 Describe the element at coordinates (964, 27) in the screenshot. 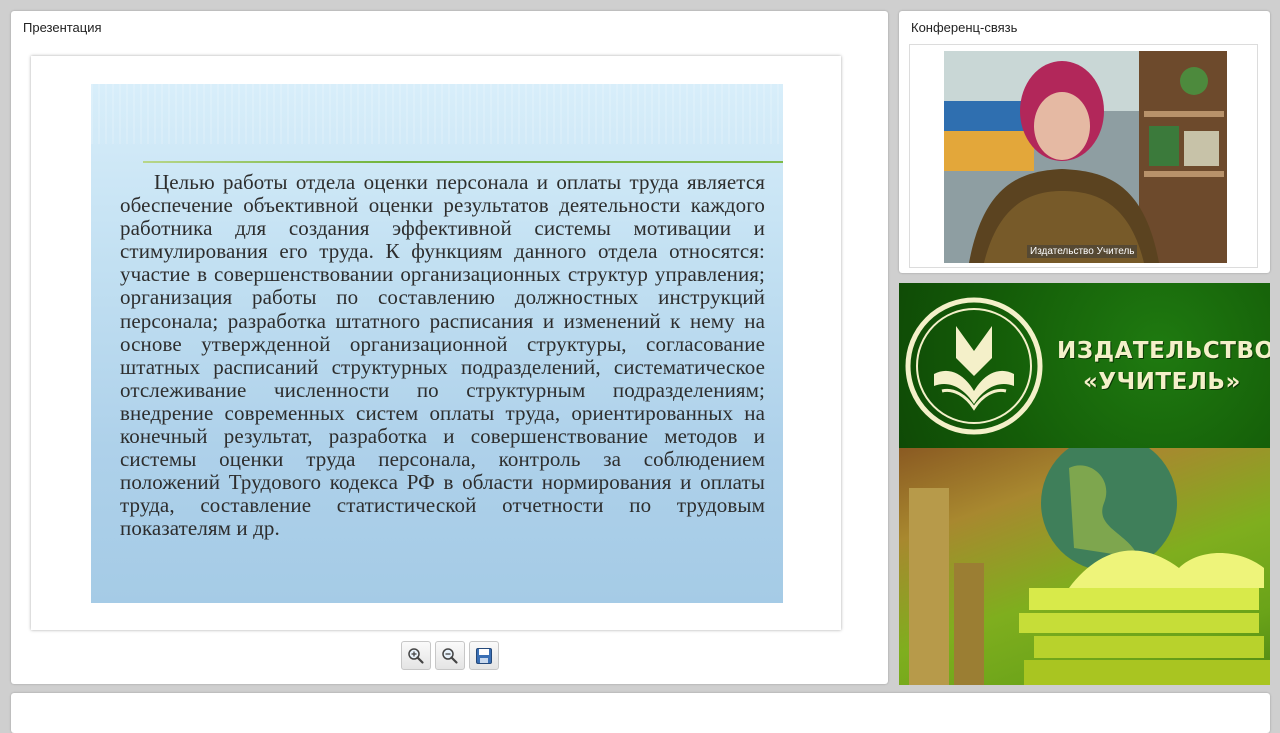

I see `conference-panel-title: Конференц-связь` at that location.